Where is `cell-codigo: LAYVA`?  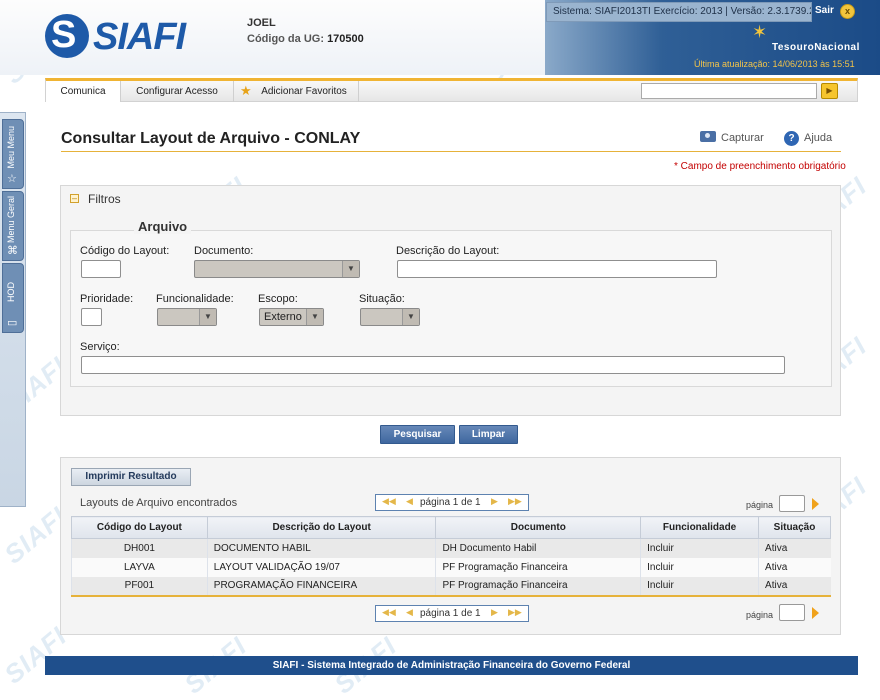
cell-codigo: LAYVA is located at coordinates (139, 567).